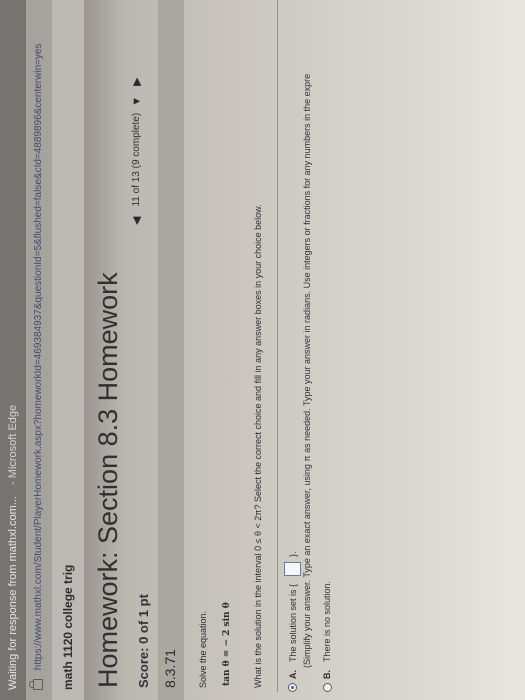 This screenshot has height=700, width=525. I want to click on progress-label: 11 of 13 (9 complete), so click(136, 159).